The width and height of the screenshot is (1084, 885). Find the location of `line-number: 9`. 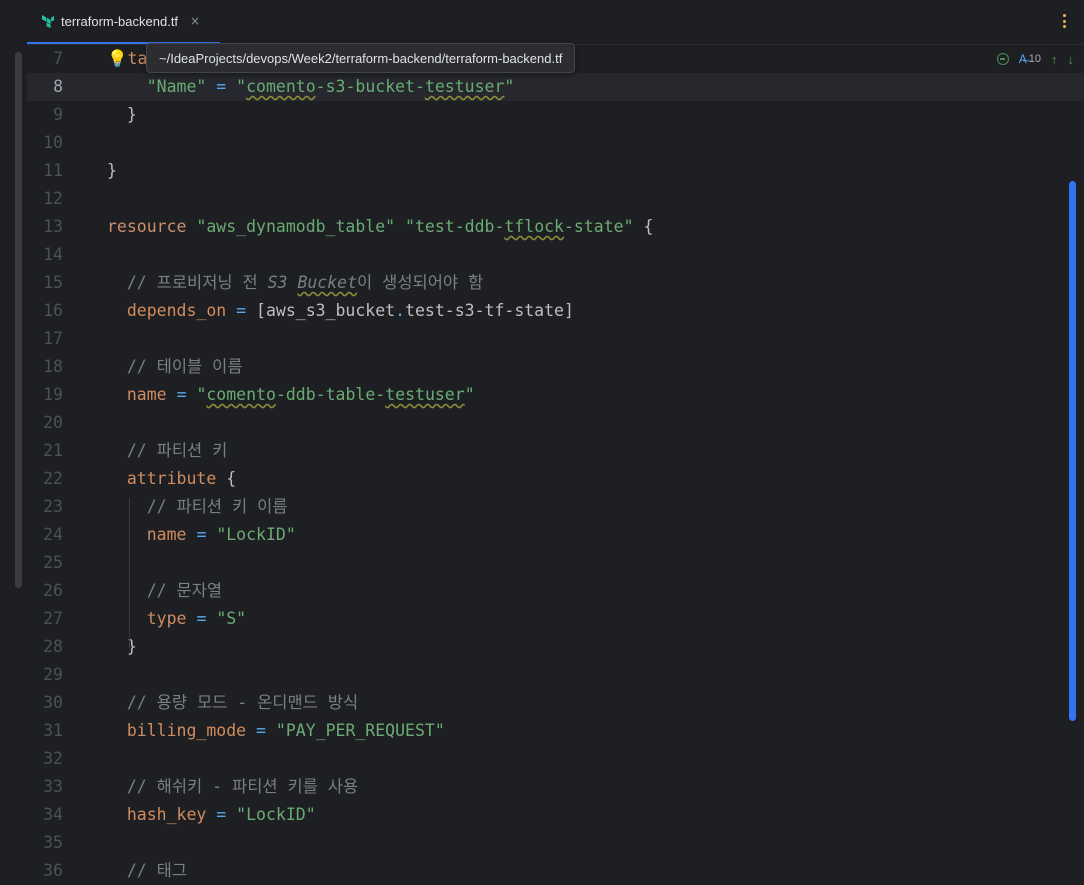

line-number: 9 is located at coordinates (45, 115).